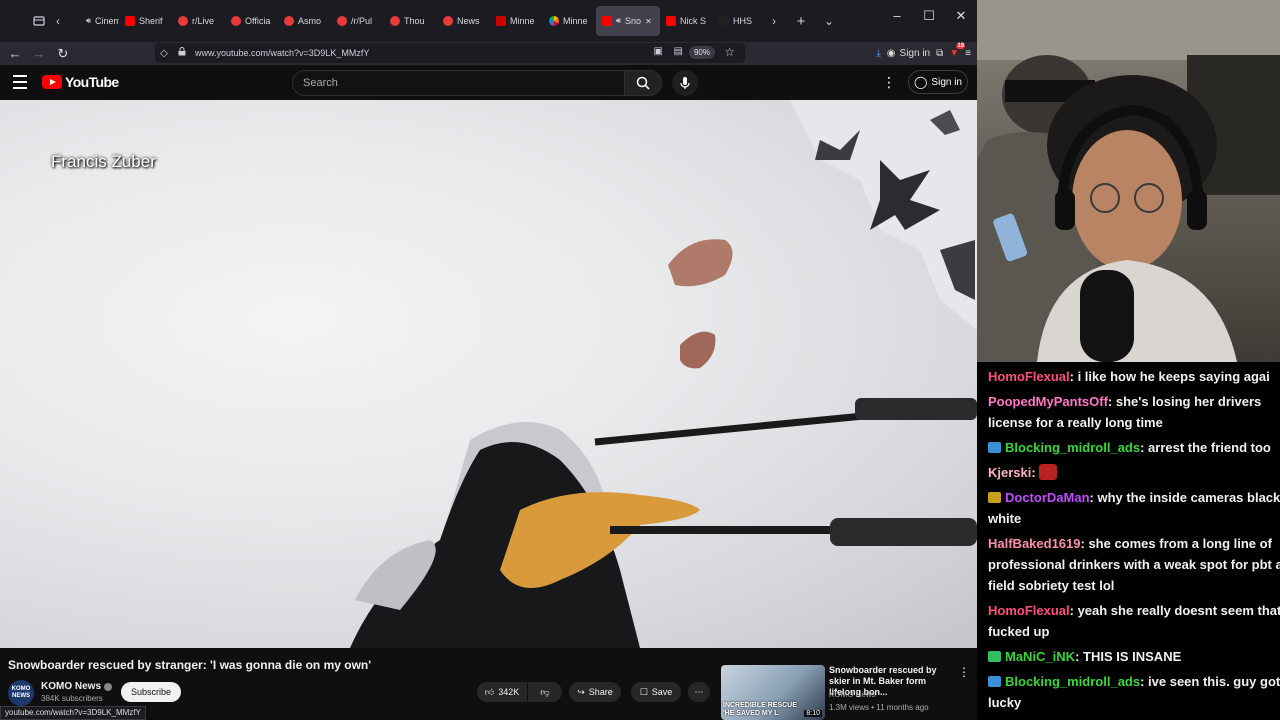  Describe the element at coordinates (701, 52) in the screenshot. I see `zoom-level: 90%` at that location.